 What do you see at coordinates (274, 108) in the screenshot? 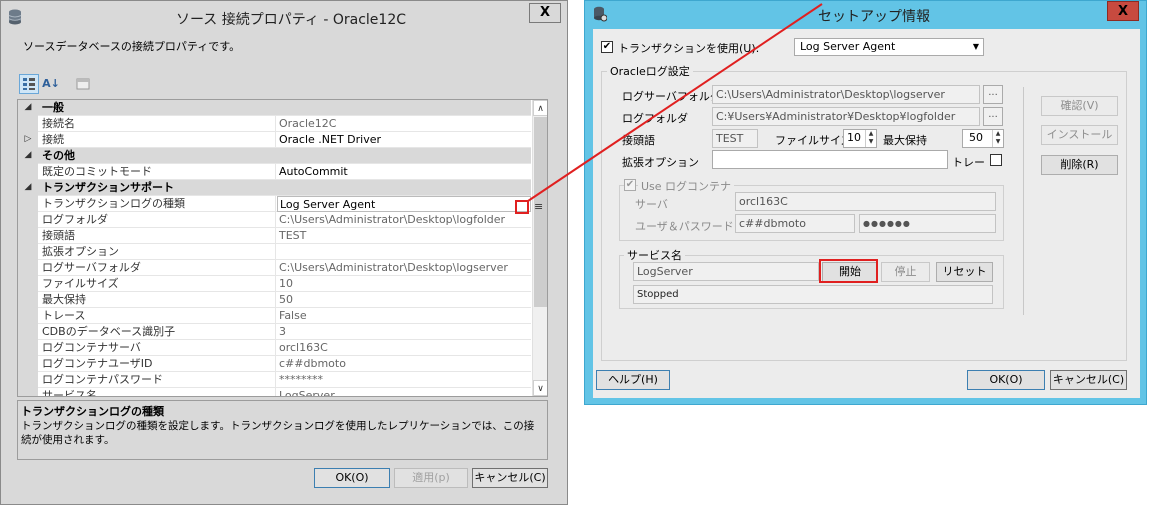
I see `grid-category-row: ◢ 一般` at bounding box center [274, 108].